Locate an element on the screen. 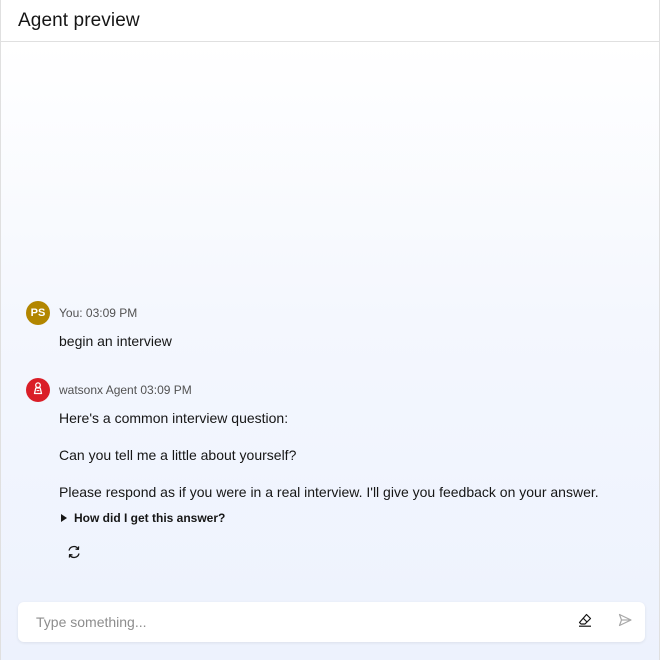 This screenshot has width=660, height=660. avatar-initials: PS is located at coordinates (38, 313).